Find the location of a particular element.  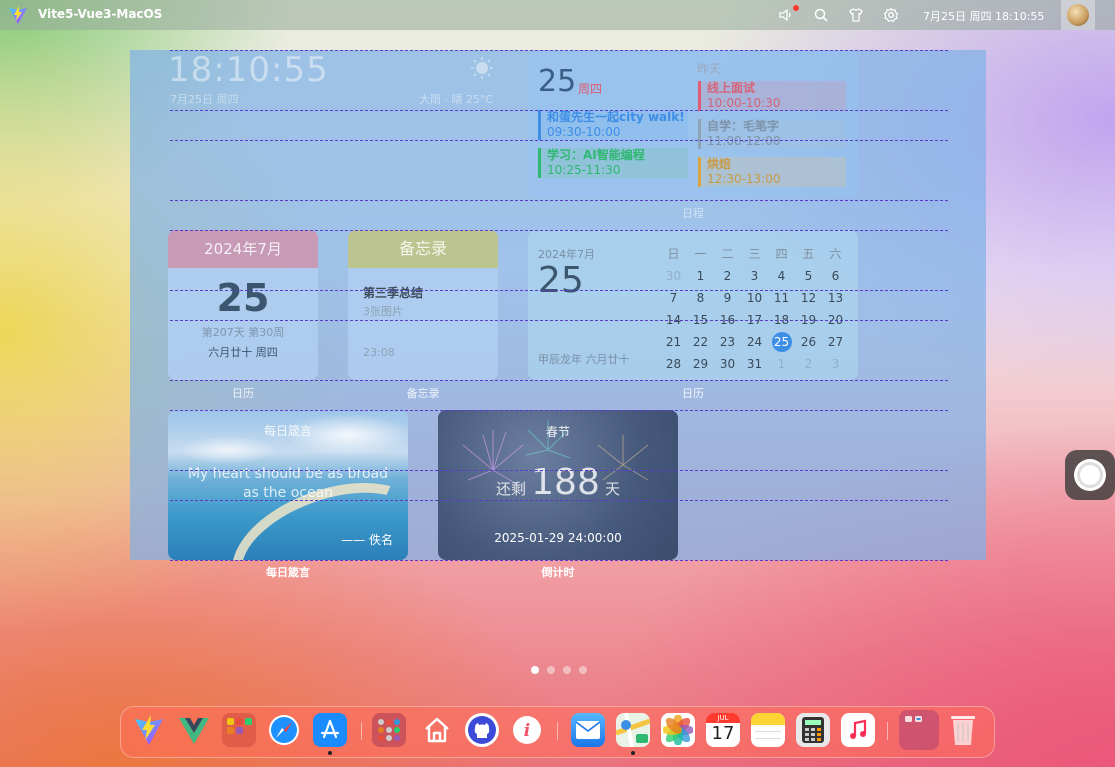

event-time: 10:25-11:30 is located at coordinates (584, 170).